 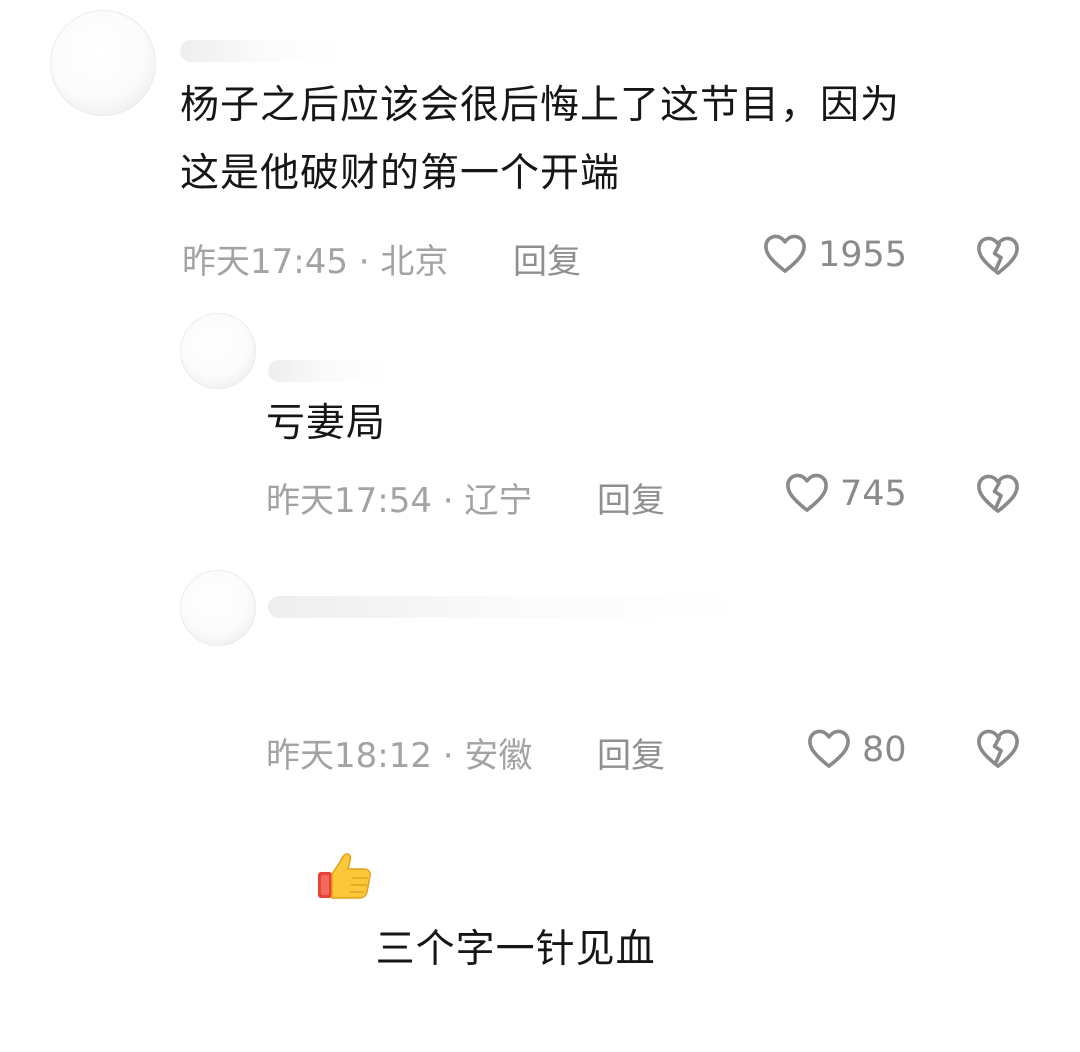 What do you see at coordinates (399, 501) in the screenshot?
I see `comment-meta: 昨天17:54 · 辽宁` at bounding box center [399, 501].